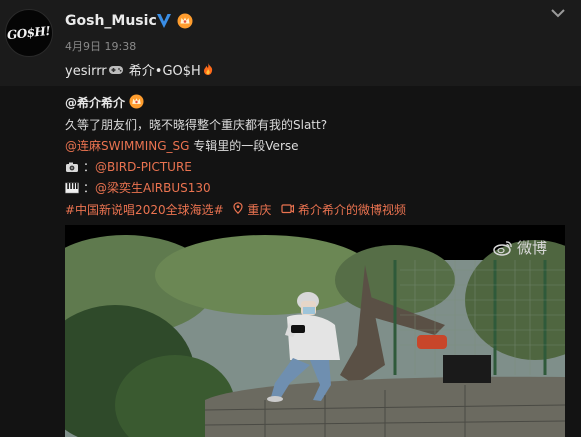  I want to click on video-source-link: 希介希介的微博视频, so click(343, 209).